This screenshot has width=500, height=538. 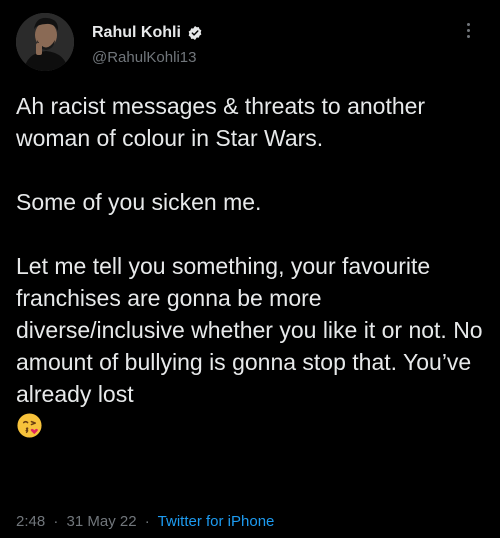 What do you see at coordinates (102, 521) in the screenshot?
I see `tweet-date: 31 May 22` at bounding box center [102, 521].